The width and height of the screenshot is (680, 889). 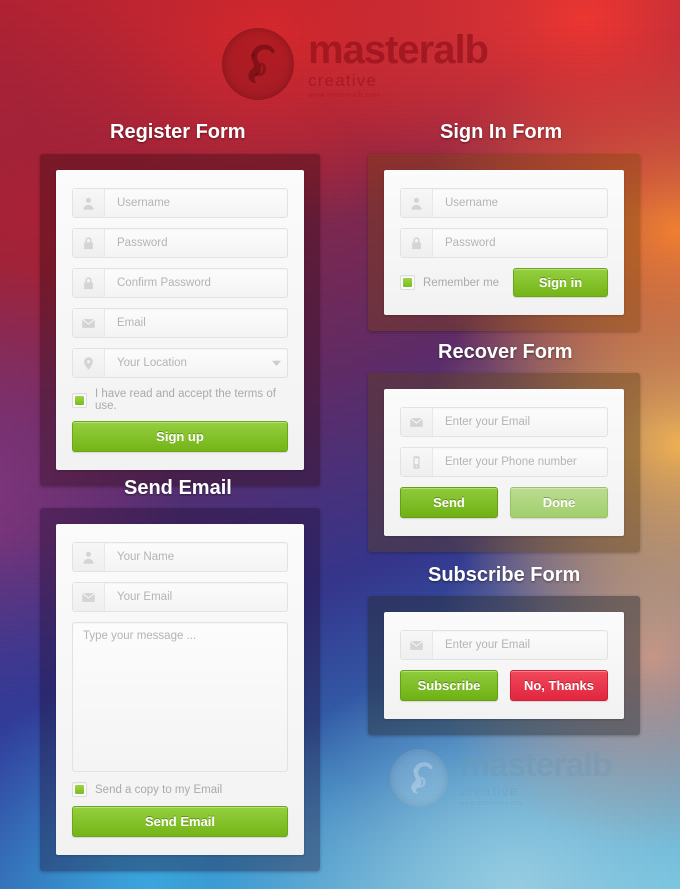 I want to click on no-thanks-button: No, Thanks, so click(x=559, y=685).